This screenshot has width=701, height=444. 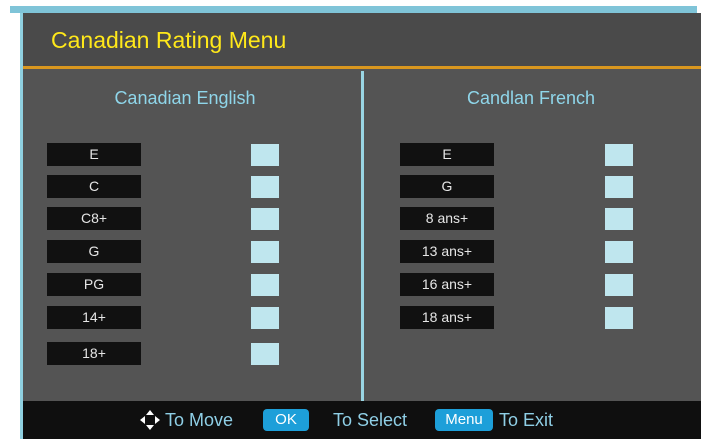 What do you see at coordinates (447, 218) in the screenshot?
I see `french-rating-label: 8 ans+` at bounding box center [447, 218].